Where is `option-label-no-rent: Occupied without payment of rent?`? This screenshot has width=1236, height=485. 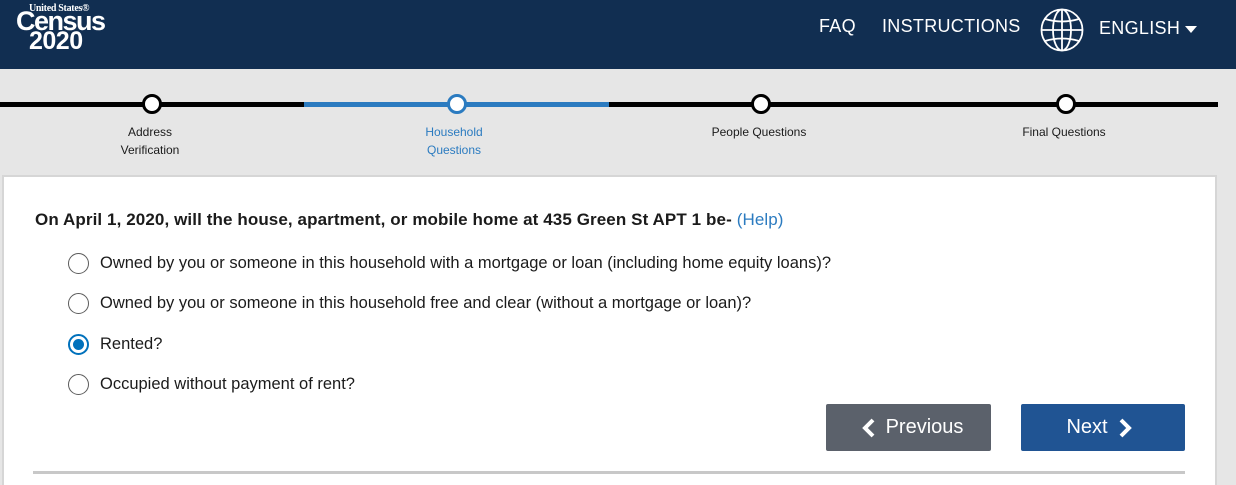 option-label-no-rent: Occupied without payment of rent? is located at coordinates (227, 384).